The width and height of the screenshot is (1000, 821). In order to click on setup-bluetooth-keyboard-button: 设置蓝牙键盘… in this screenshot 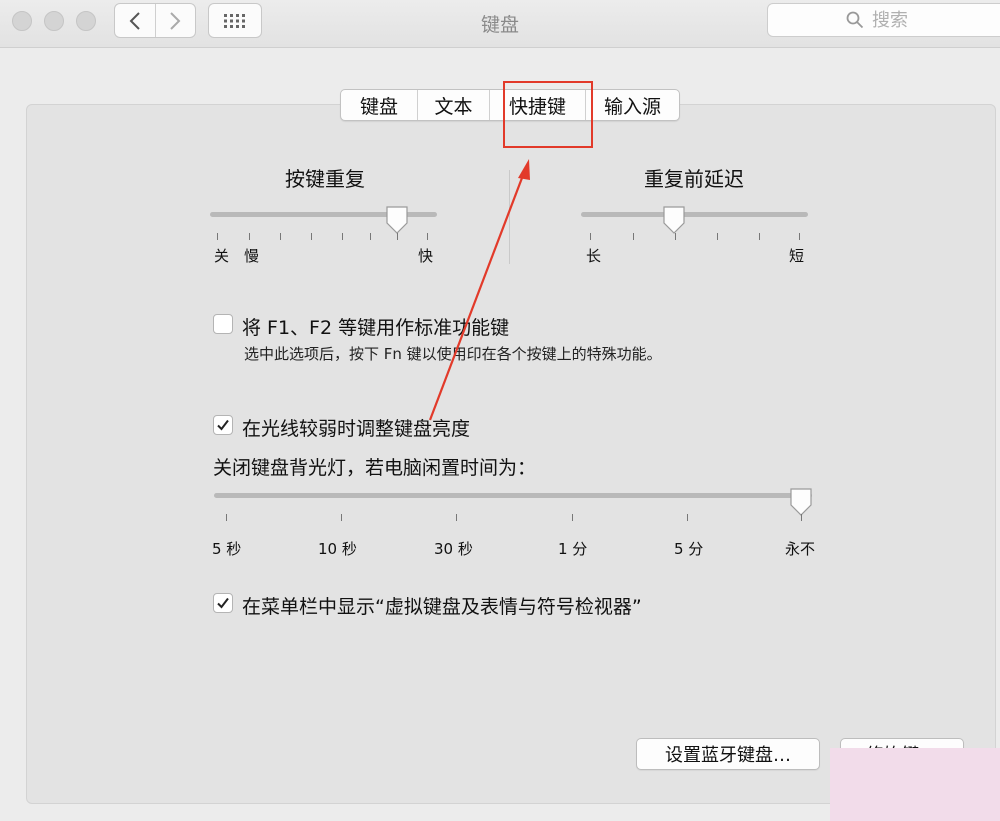, I will do `click(728, 754)`.